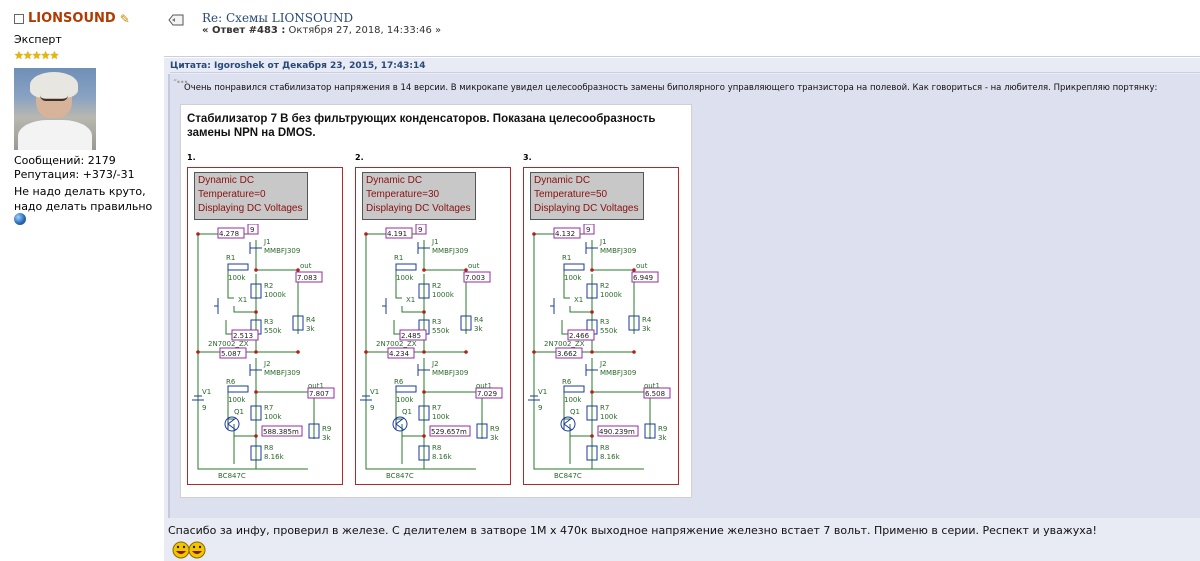 The height and width of the screenshot is (561, 1200). What do you see at coordinates (403, 194) in the screenshot?
I see `temperature-label: Temperature=30` at bounding box center [403, 194].